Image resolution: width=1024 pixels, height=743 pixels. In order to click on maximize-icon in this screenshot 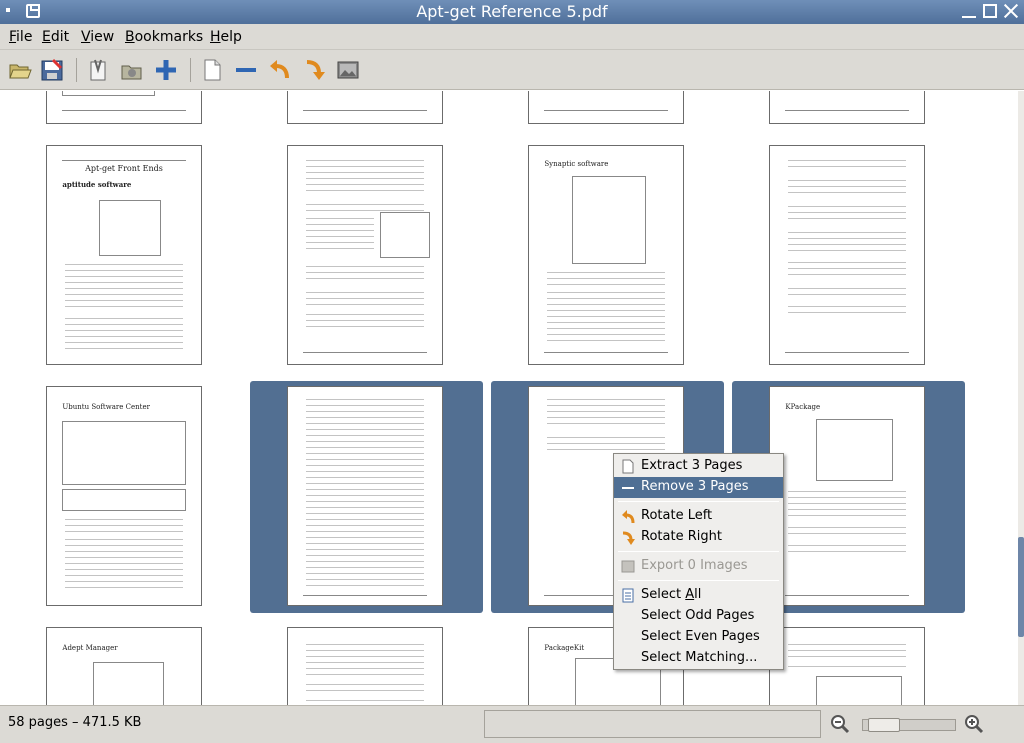, I will do `click(990, 11)`.